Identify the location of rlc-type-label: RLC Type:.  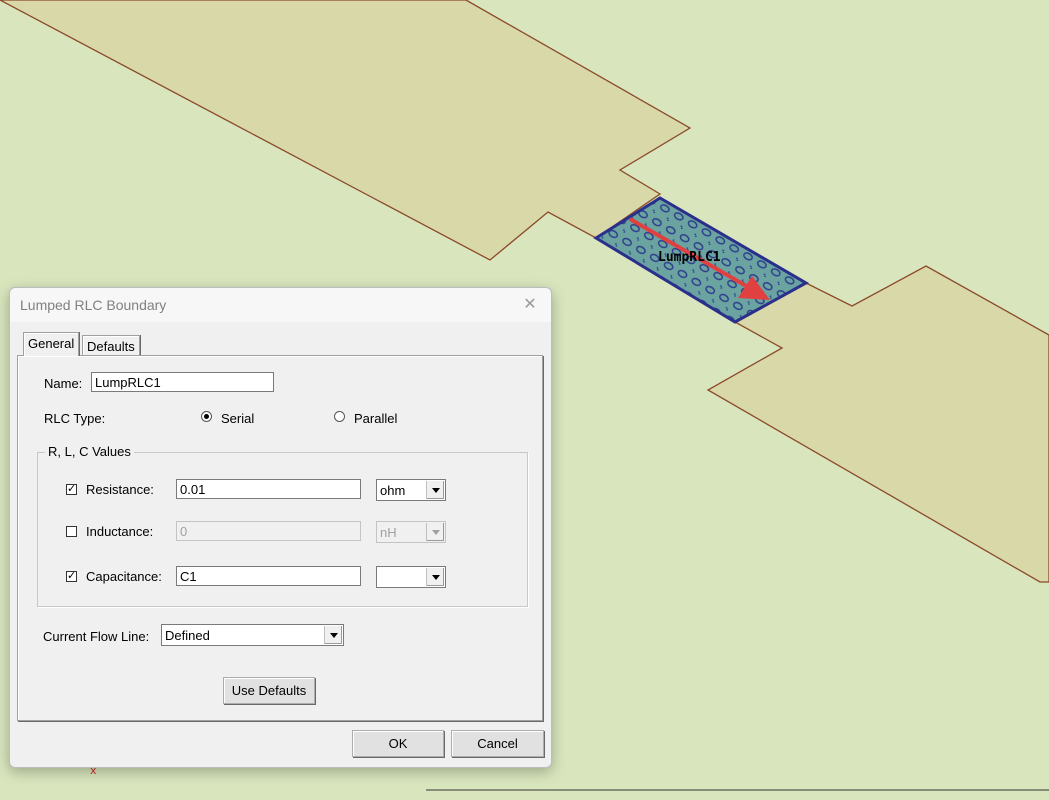
(75, 418).